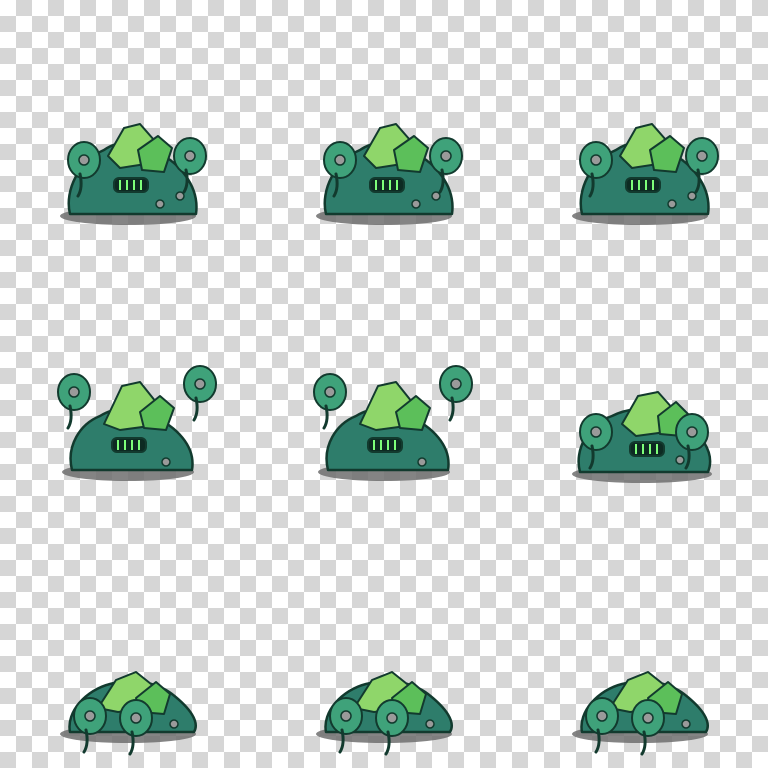 This screenshot has height=768, width=768. I want to click on slime-monster-sprite-hunched, so click(642, 437).